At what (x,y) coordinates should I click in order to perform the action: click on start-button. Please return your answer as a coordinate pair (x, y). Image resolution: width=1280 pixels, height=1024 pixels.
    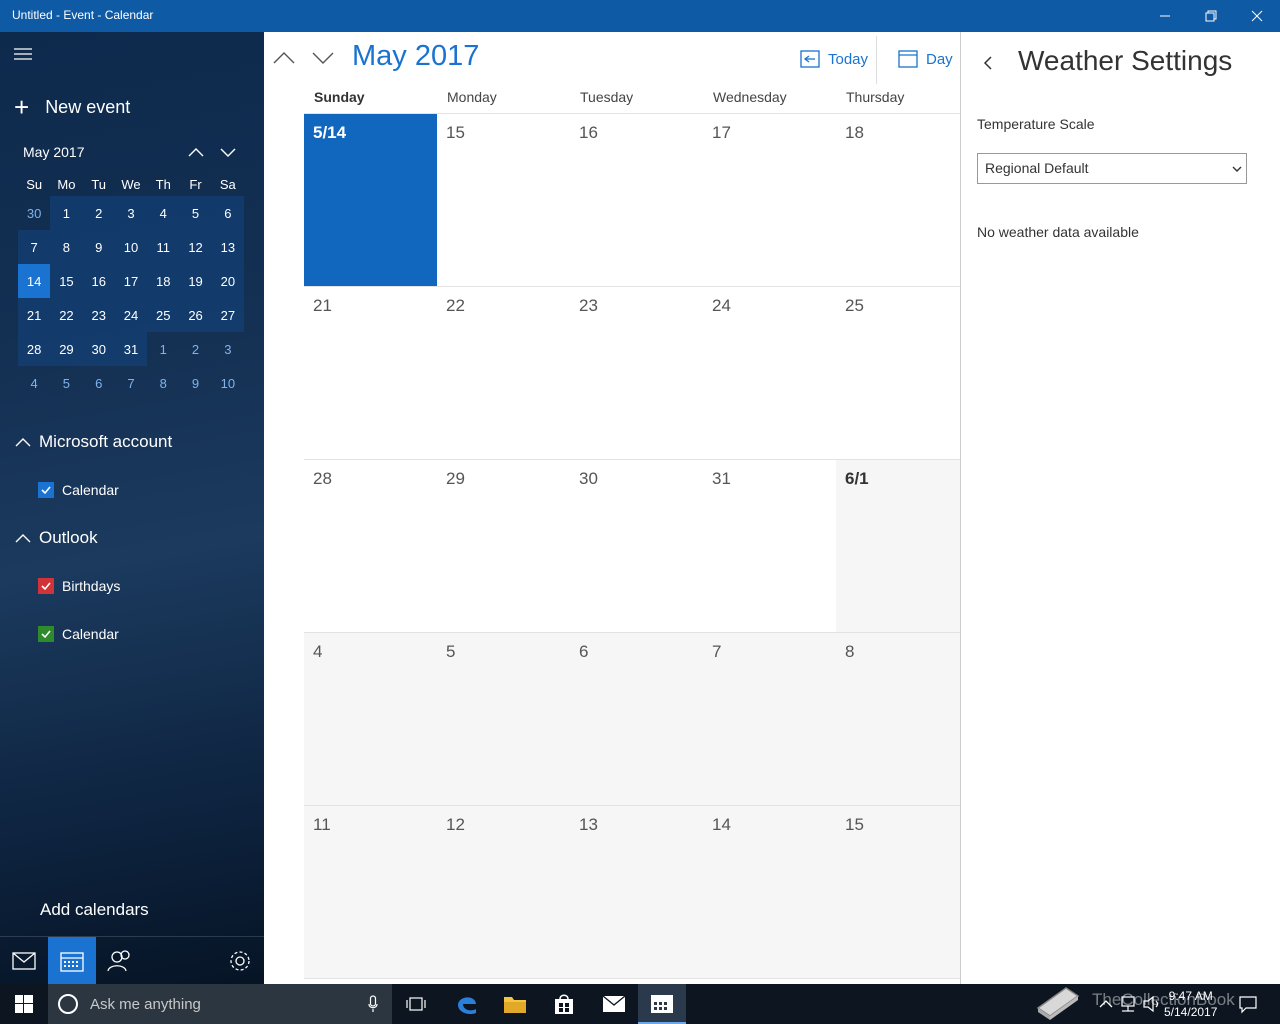
    Looking at the image, I should click on (24, 1004).